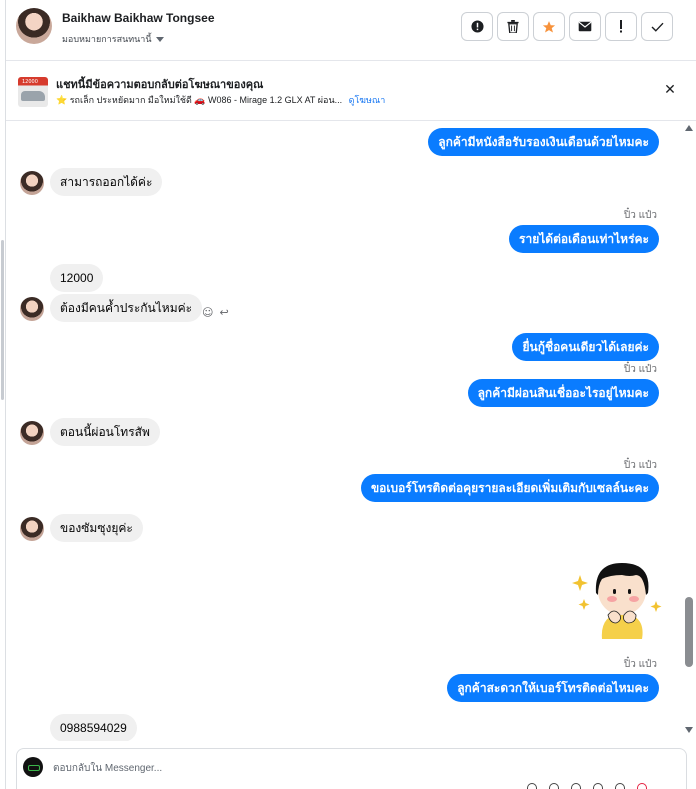 The height and width of the screenshot is (789, 696). I want to click on caret-down-icon, so click(159, 39).